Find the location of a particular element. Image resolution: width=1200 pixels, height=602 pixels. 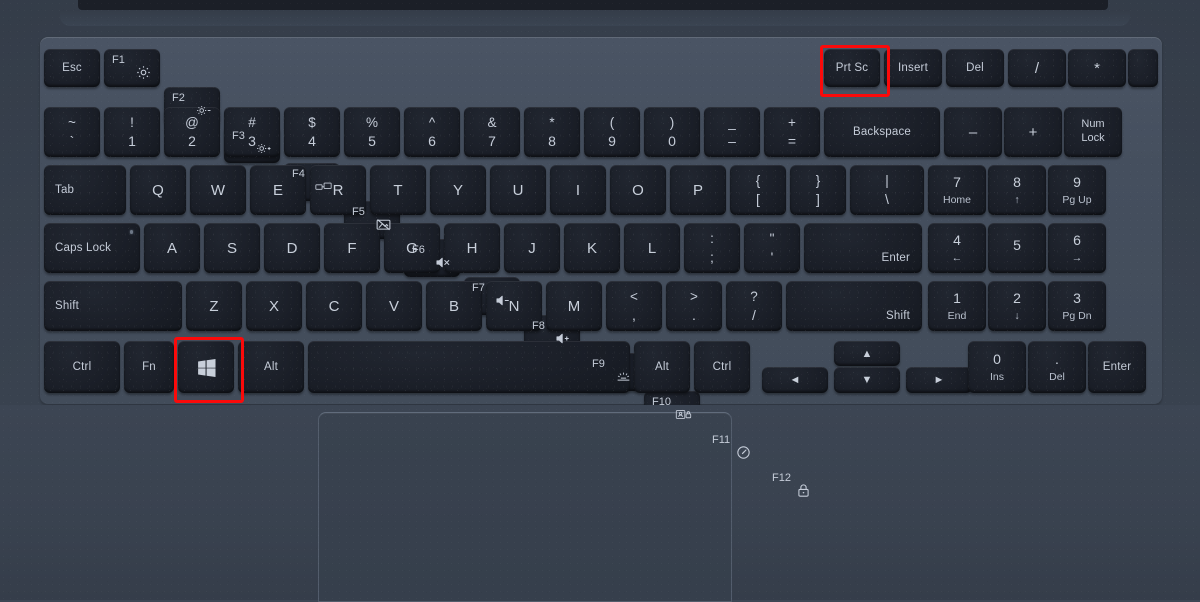

key-np1: 1 End is located at coordinates (957, 306).